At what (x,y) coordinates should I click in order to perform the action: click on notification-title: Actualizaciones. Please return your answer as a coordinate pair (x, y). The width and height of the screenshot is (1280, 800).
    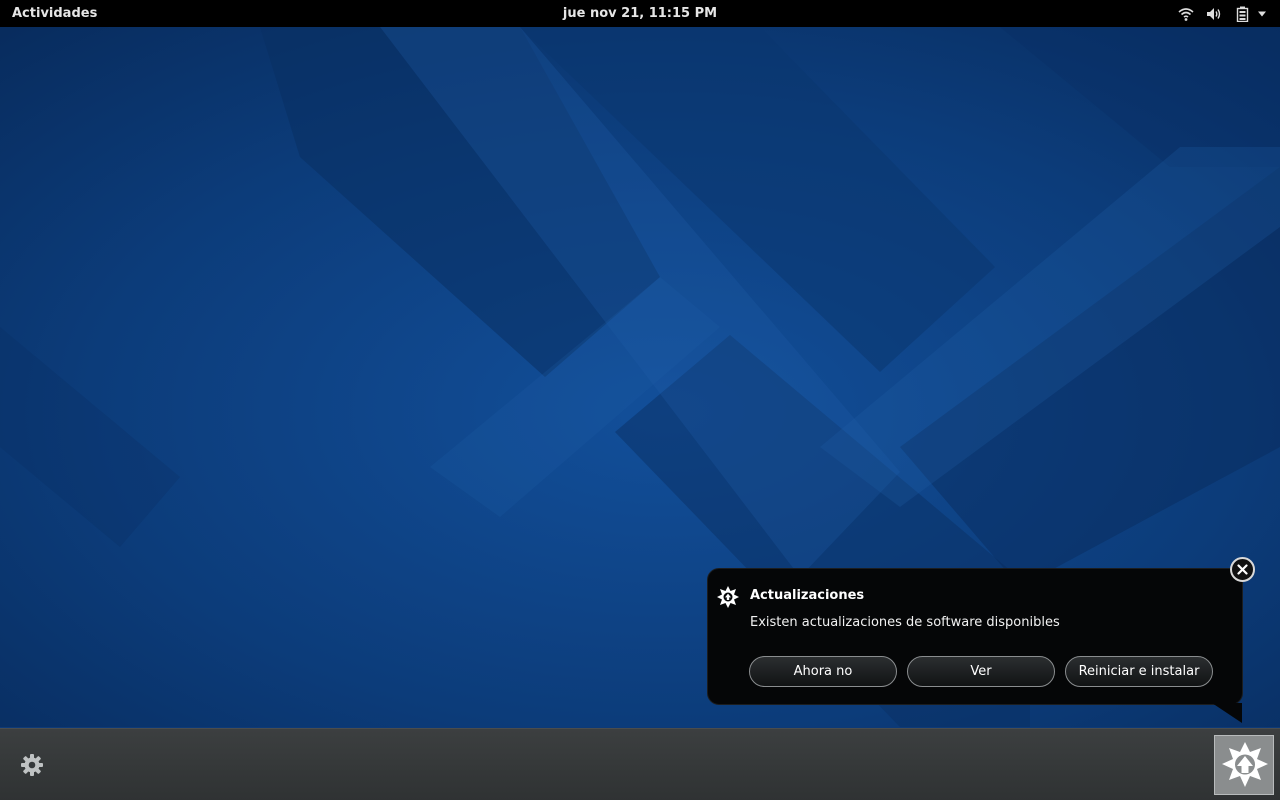
    Looking at the image, I should click on (807, 595).